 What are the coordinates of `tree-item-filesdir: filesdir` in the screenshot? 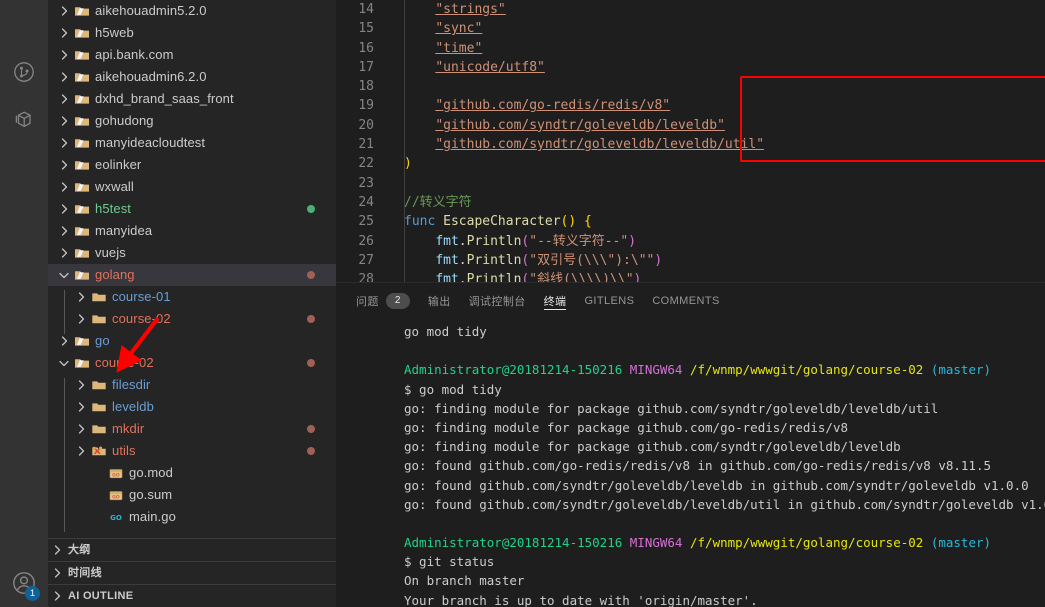 It's located at (192, 385).